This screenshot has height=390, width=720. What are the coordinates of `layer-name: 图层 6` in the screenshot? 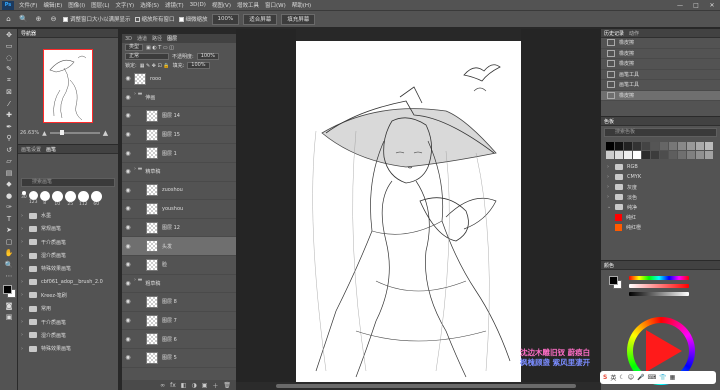 It's located at (169, 339).